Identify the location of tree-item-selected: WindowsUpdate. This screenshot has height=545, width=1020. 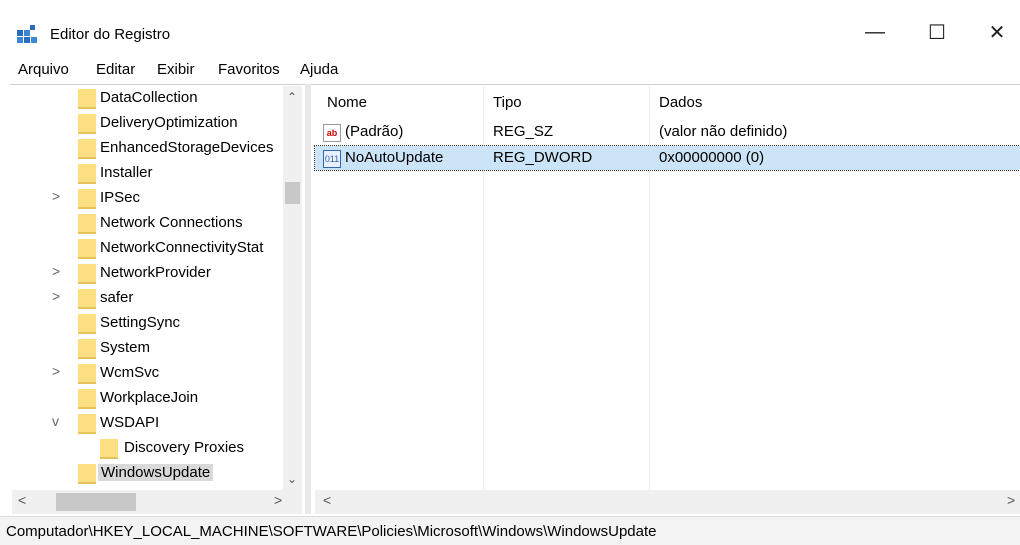
(147, 473).